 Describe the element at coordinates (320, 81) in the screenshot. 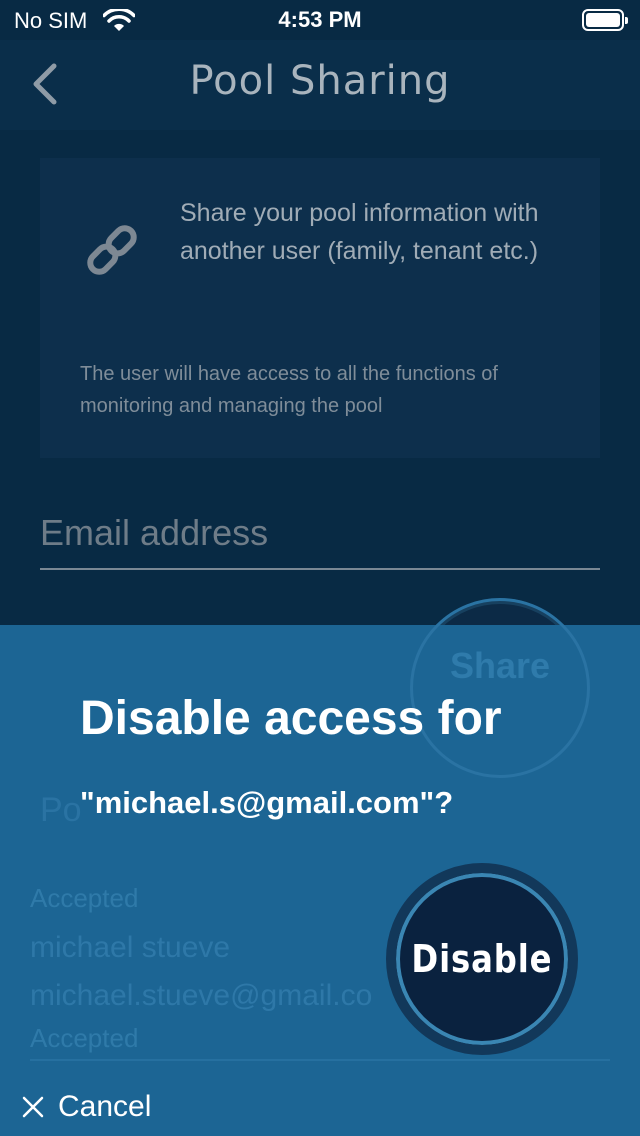

I see `page-title: Pool Sharing` at that location.